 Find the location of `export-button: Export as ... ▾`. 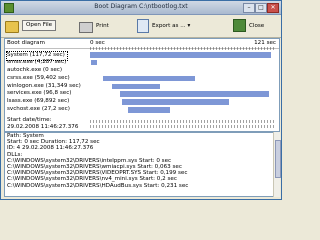

export-button: Export as ... ▾ is located at coordinates (163, 25).